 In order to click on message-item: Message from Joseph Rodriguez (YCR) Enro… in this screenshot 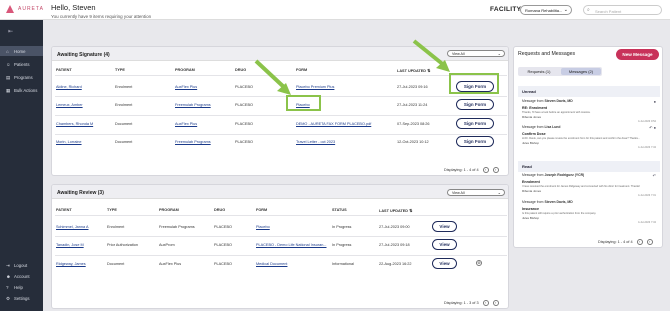, I will do `click(589, 185)`.